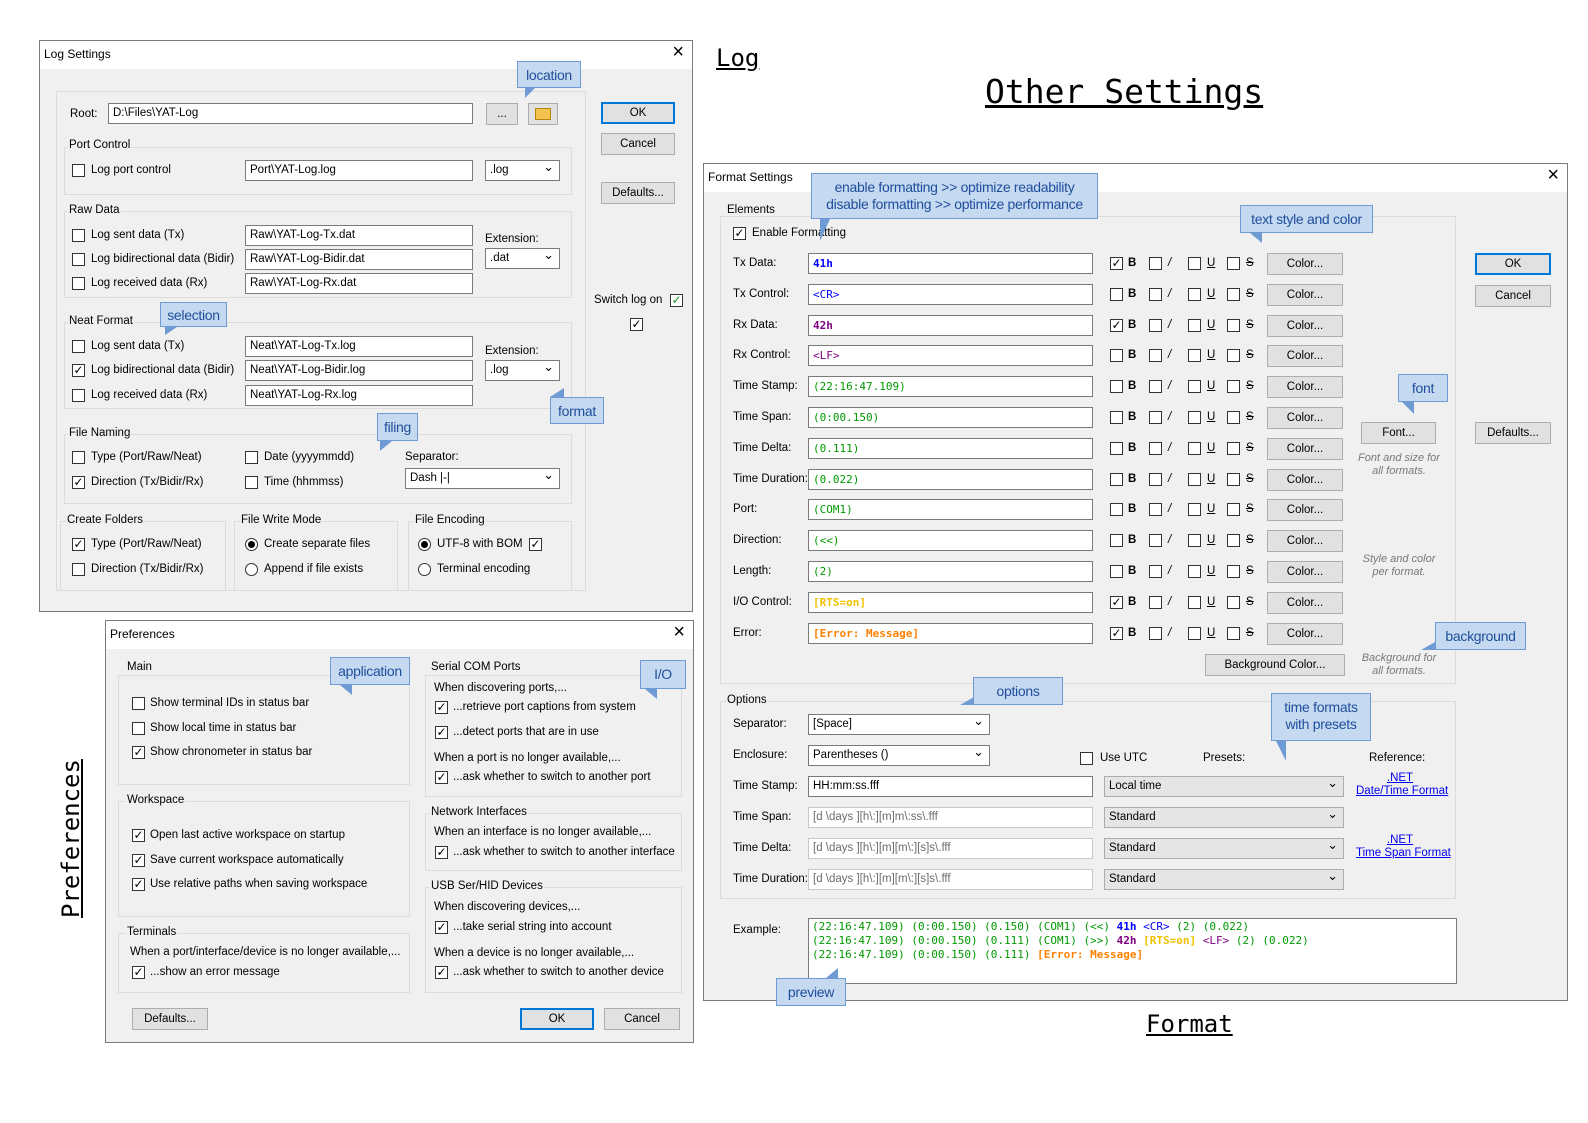 This screenshot has height=1123, width=1588. What do you see at coordinates (441, 852) in the screenshot?
I see `ask-iface-checkbox: ✓` at bounding box center [441, 852].